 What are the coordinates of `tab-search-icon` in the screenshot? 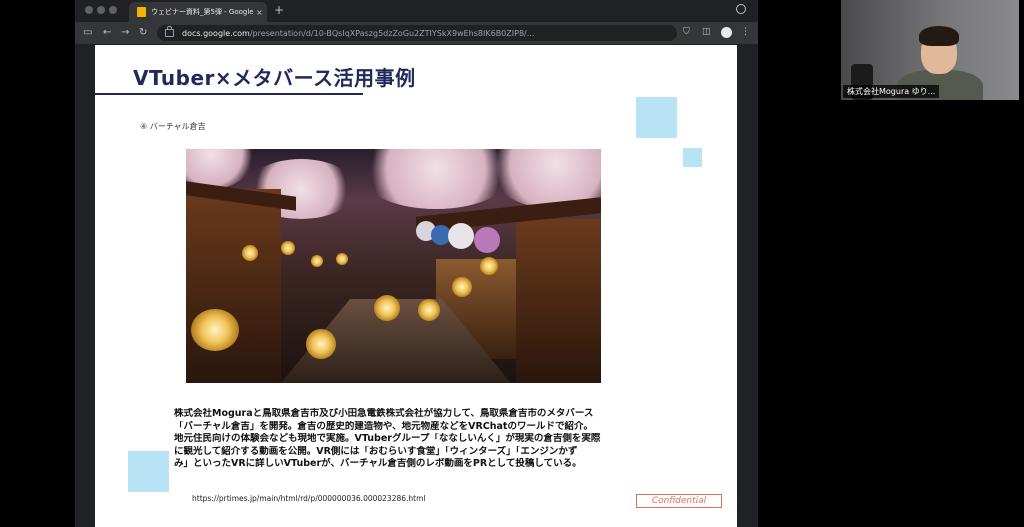 It's located at (741, 9).